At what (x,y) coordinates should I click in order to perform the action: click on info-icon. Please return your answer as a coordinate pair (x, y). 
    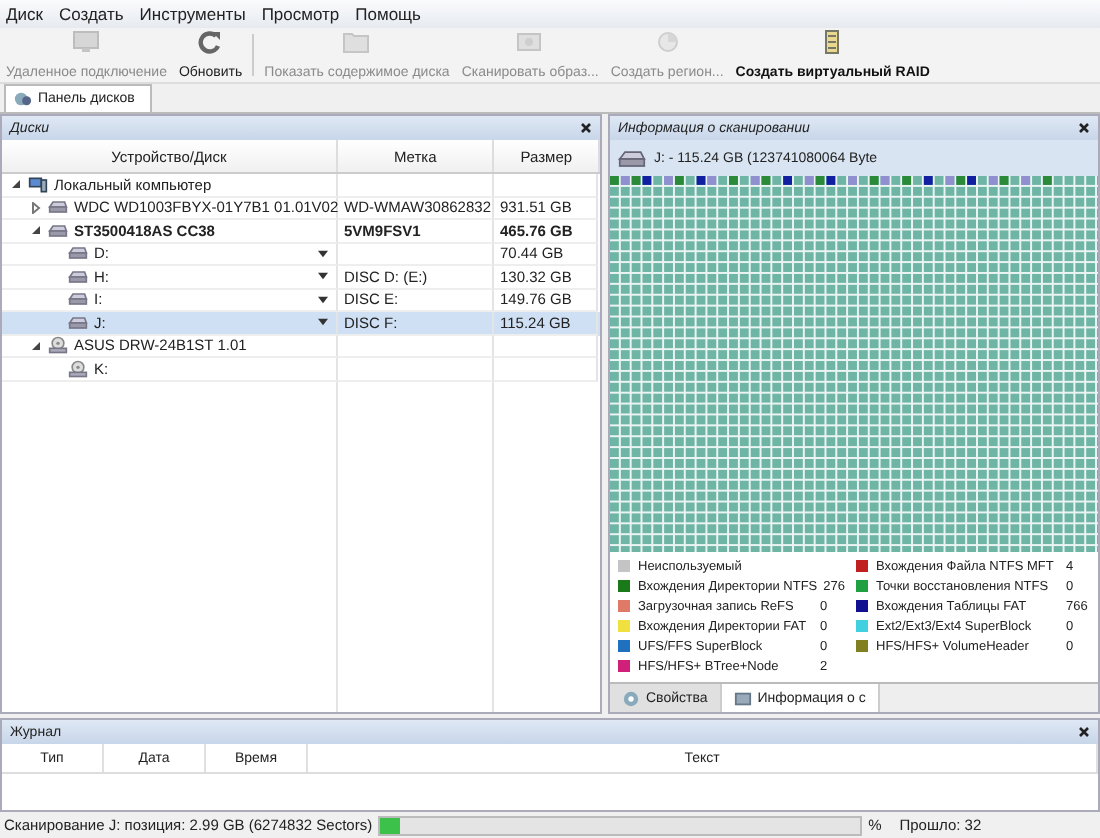
    Looking at the image, I should click on (742, 698).